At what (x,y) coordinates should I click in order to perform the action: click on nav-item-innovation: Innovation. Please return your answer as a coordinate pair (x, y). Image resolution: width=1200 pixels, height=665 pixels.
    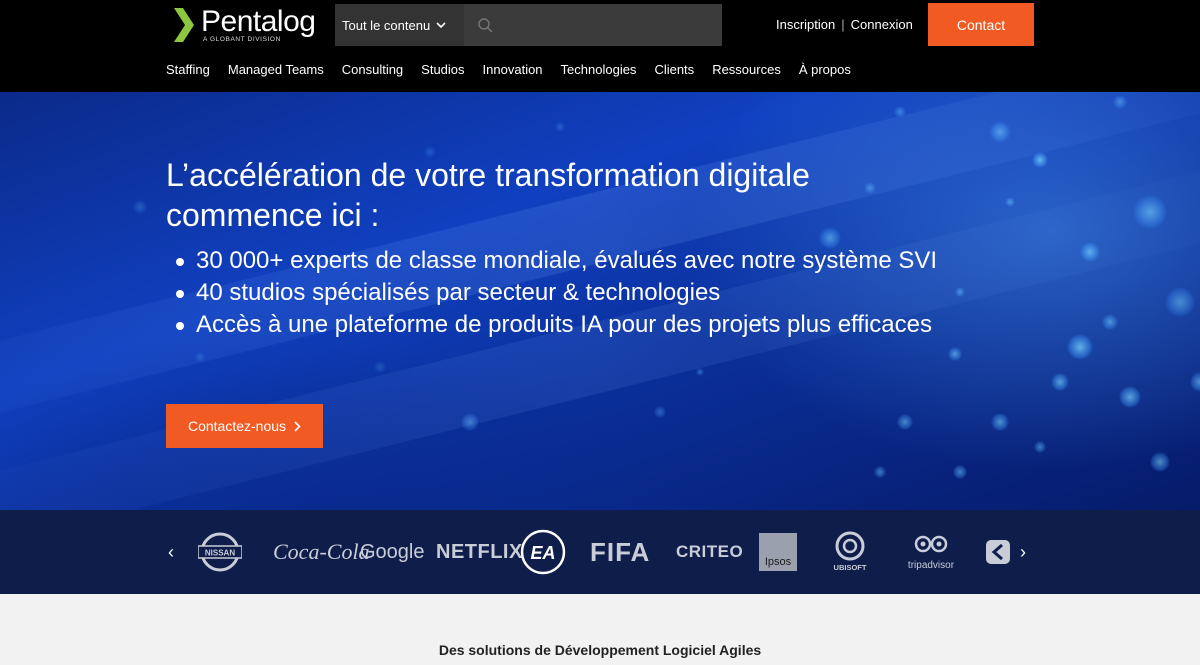
    Looking at the image, I should click on (513, 69).